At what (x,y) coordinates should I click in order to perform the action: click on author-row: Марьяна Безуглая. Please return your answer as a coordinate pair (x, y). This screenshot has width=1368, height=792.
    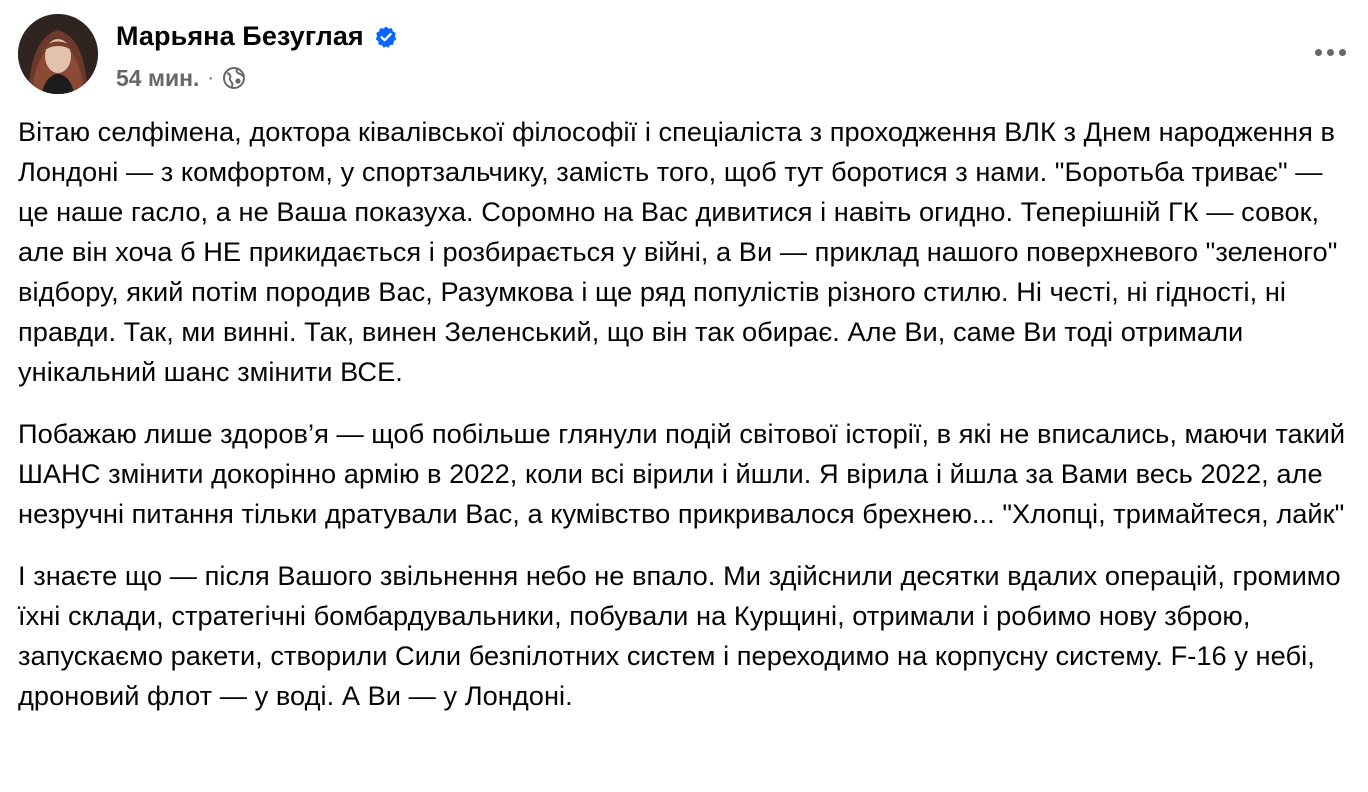
    Looking at the image, I should click on (257, 36).